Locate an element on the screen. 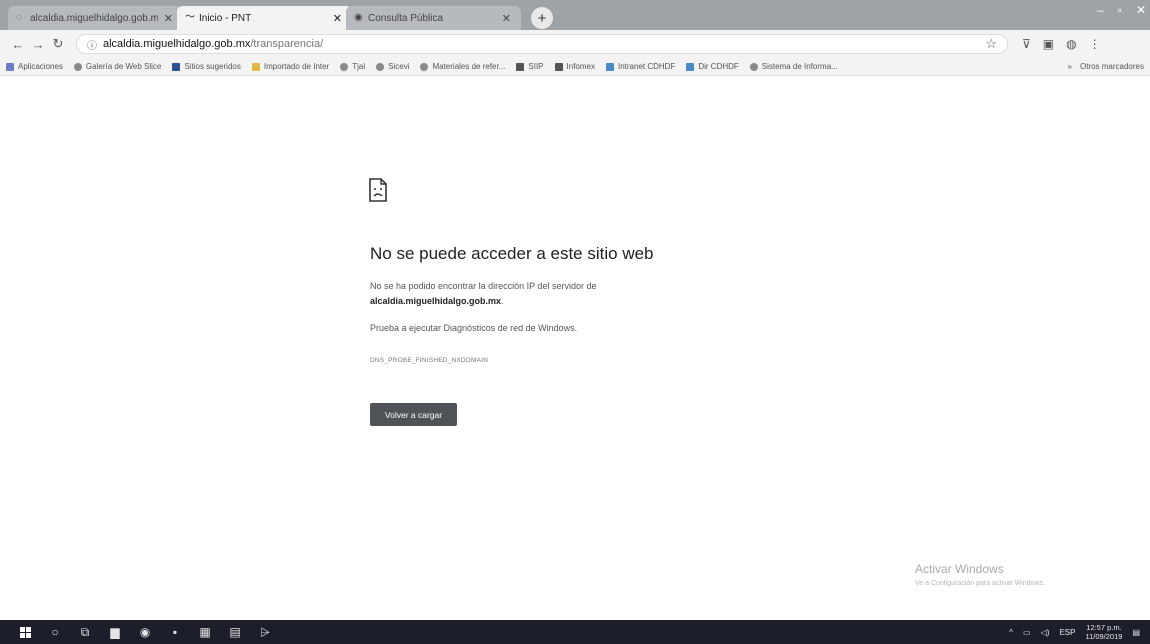 Image resolution: width=1150 pixels, height=644 pixels. star-icon: ☆ is located at coordinates (991, 44).